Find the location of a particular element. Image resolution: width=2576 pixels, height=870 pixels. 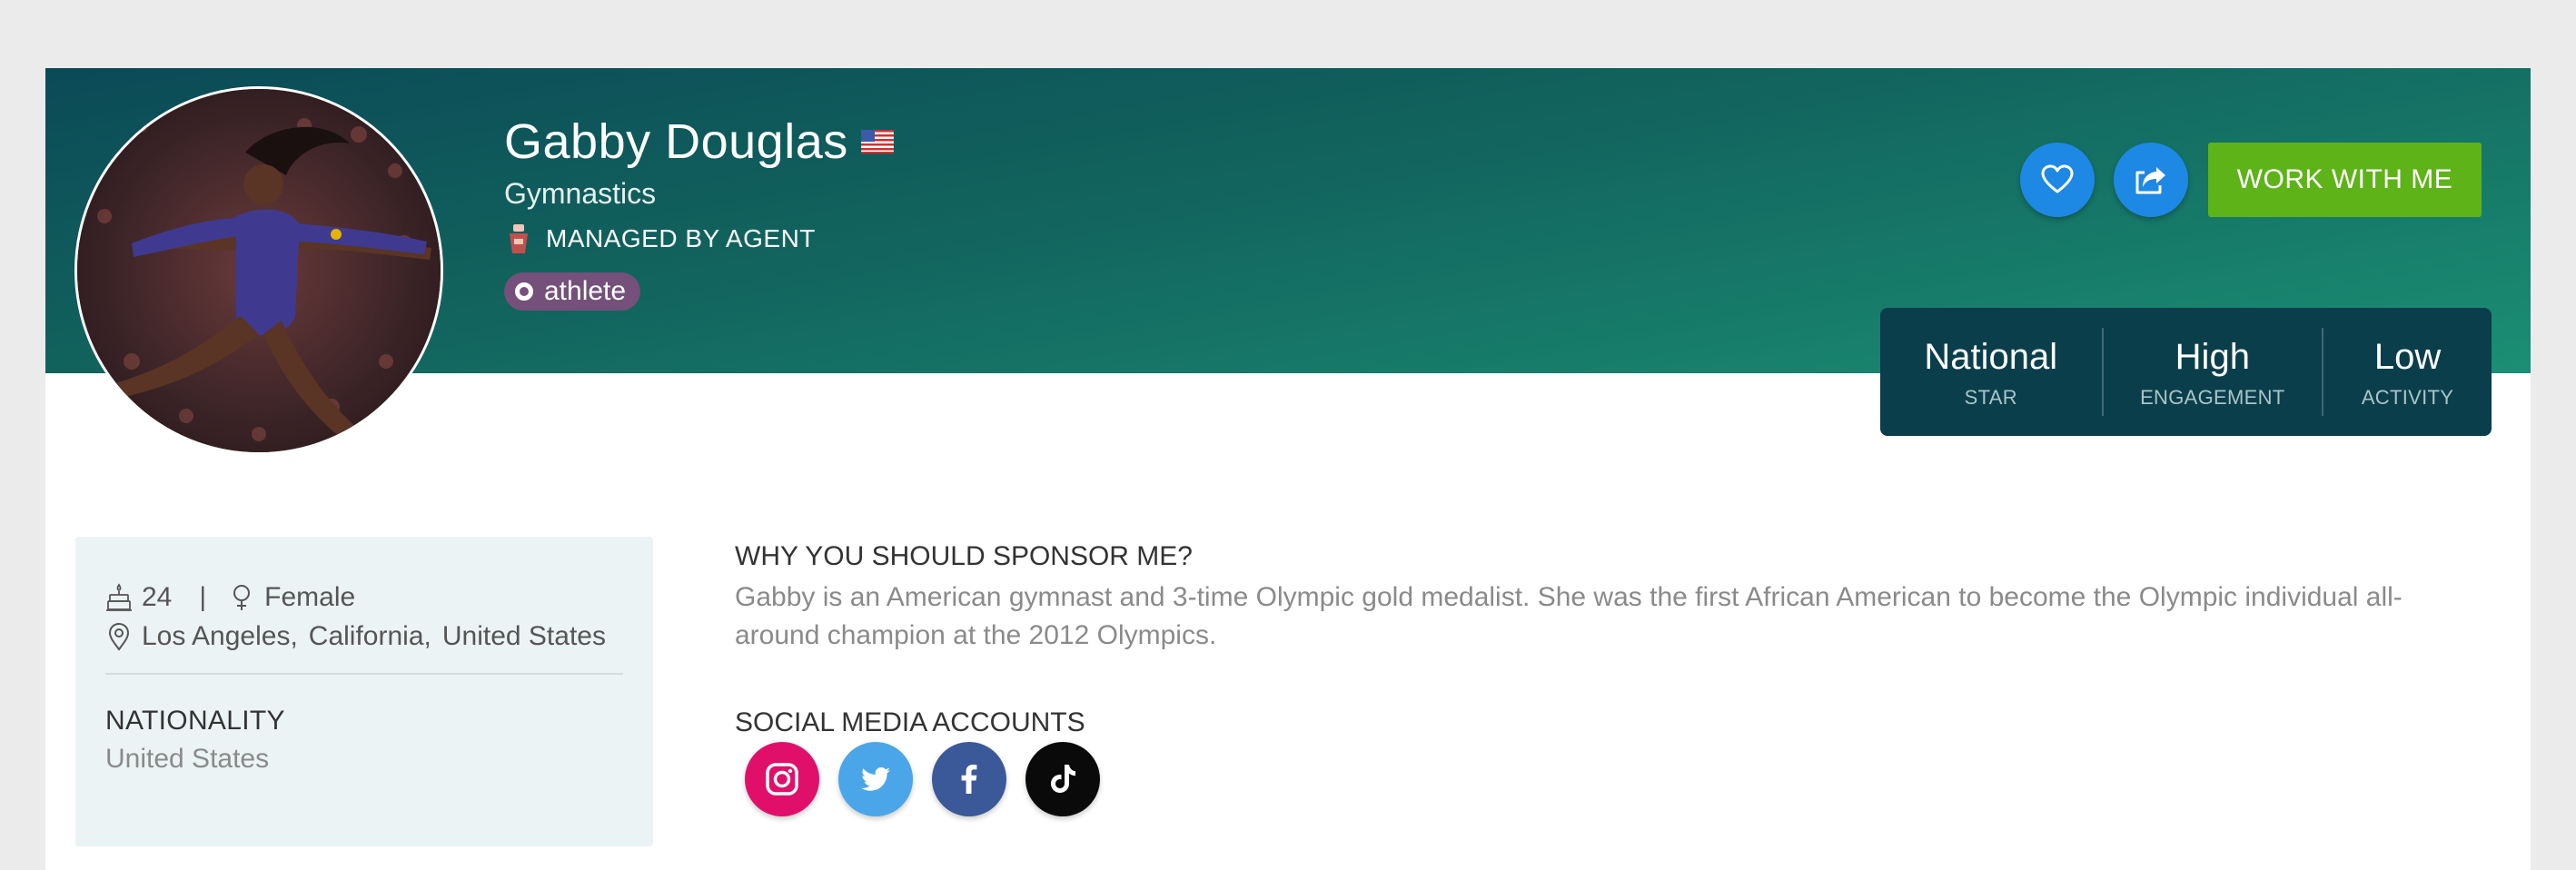

stat-activity: Low ACTIVITY is located at coordinates (2407, 372).